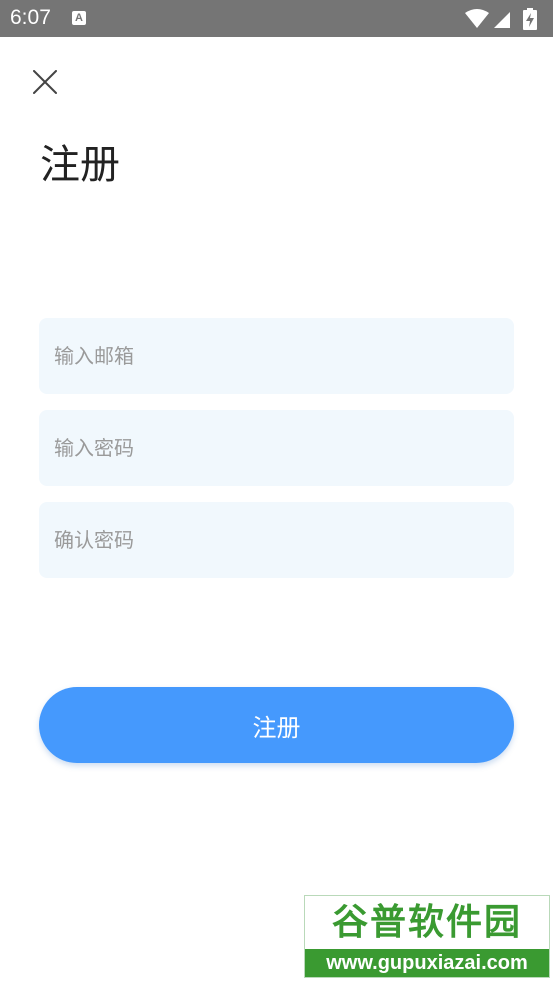 This screenshot has height=983, width=553. I want to click on watermark-logo: 谷普软件园 www.gupuxiazai.com, so click(427, 936).